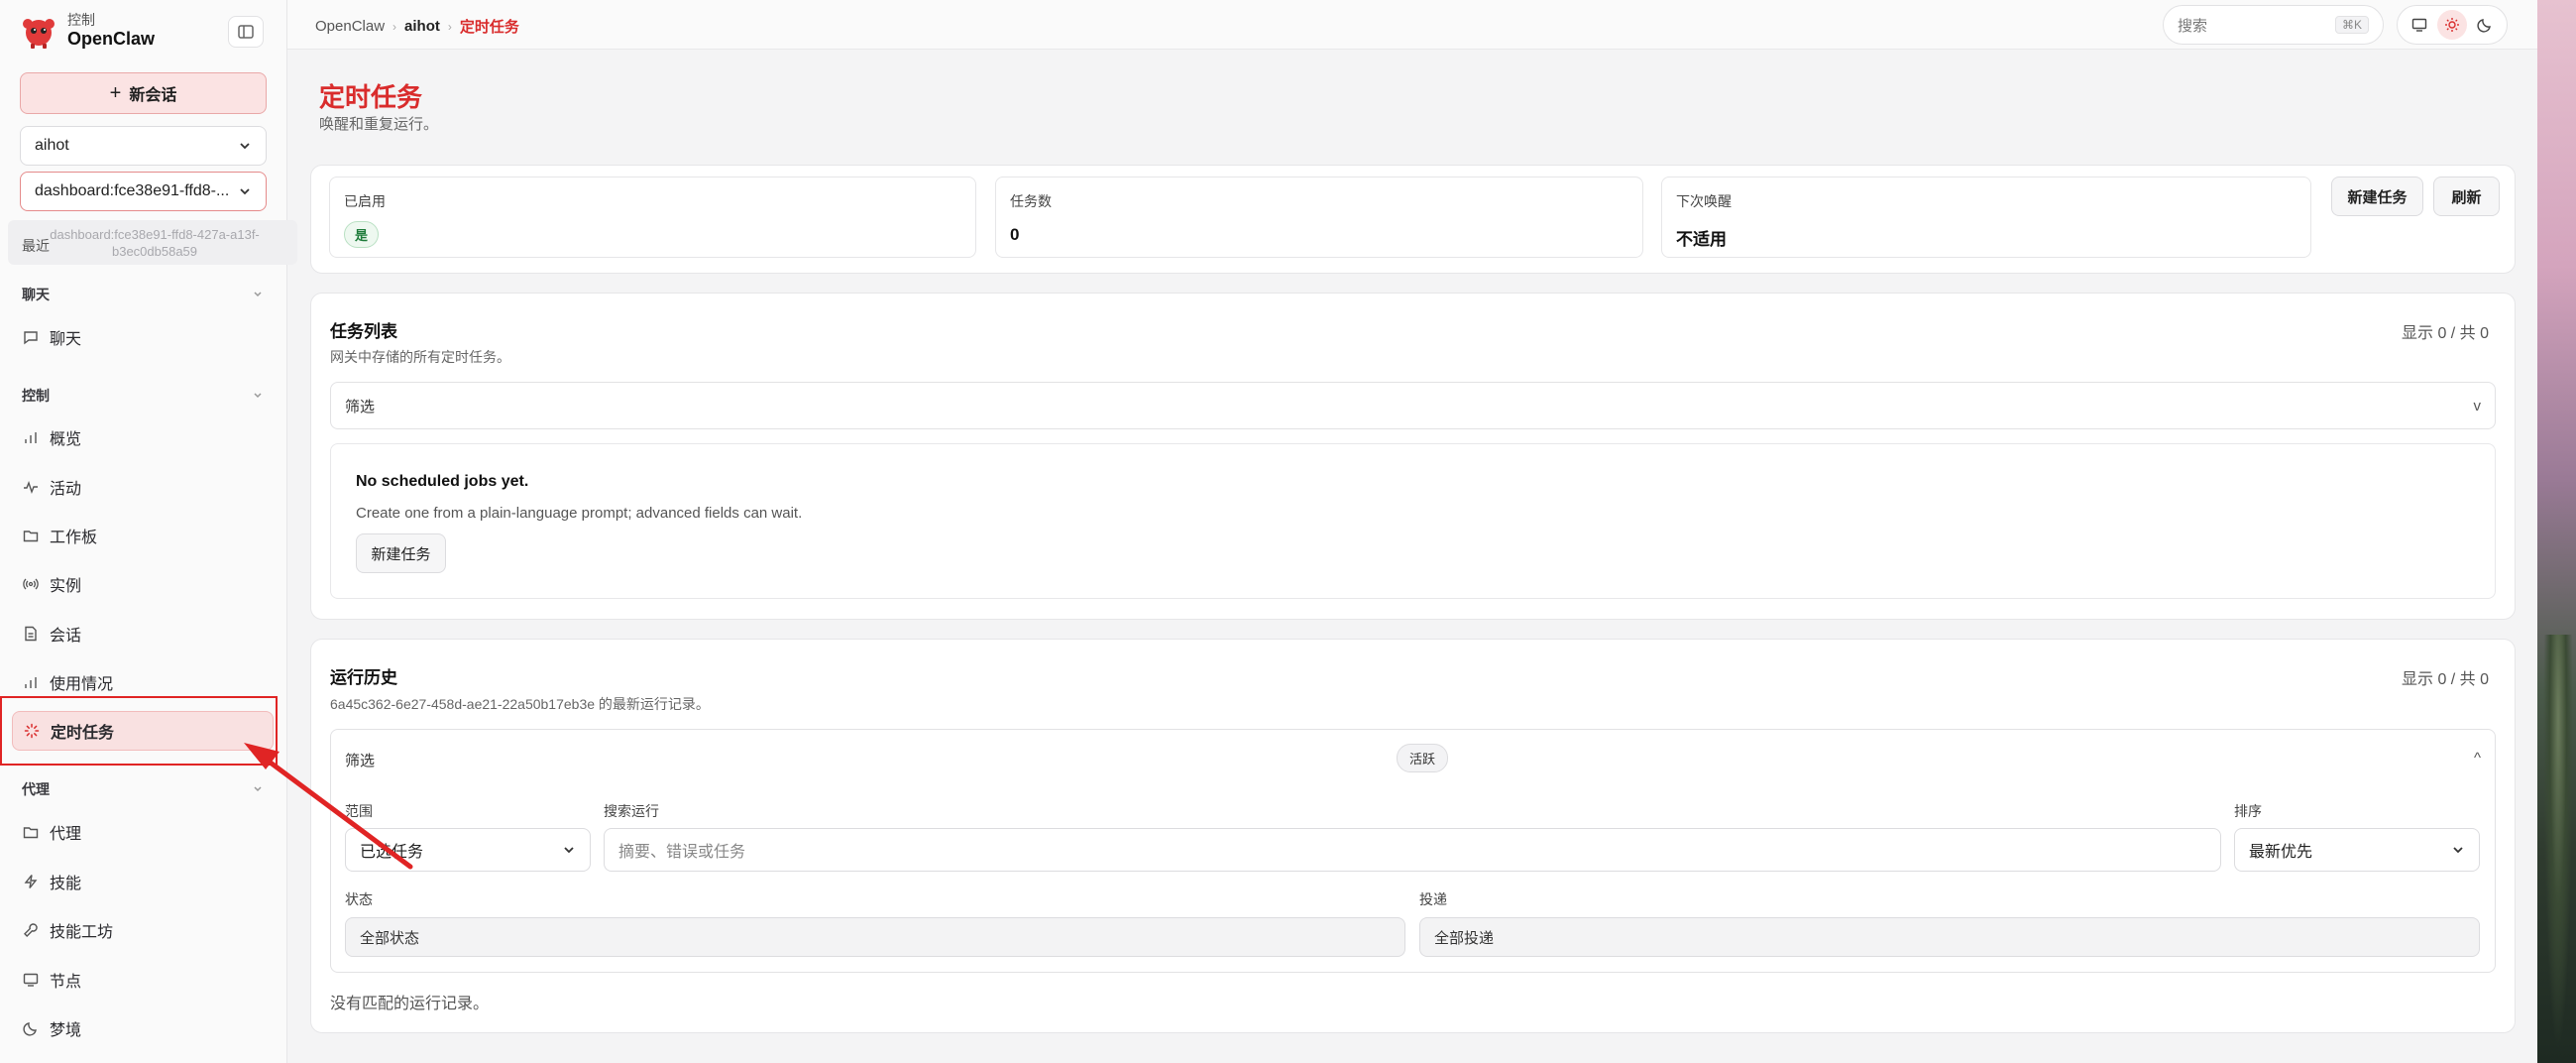 The image size is (2576, 1063). Describe the element at coordinates (2248, 811) in the screenshot. I see `sort-label: 排序` at that location.